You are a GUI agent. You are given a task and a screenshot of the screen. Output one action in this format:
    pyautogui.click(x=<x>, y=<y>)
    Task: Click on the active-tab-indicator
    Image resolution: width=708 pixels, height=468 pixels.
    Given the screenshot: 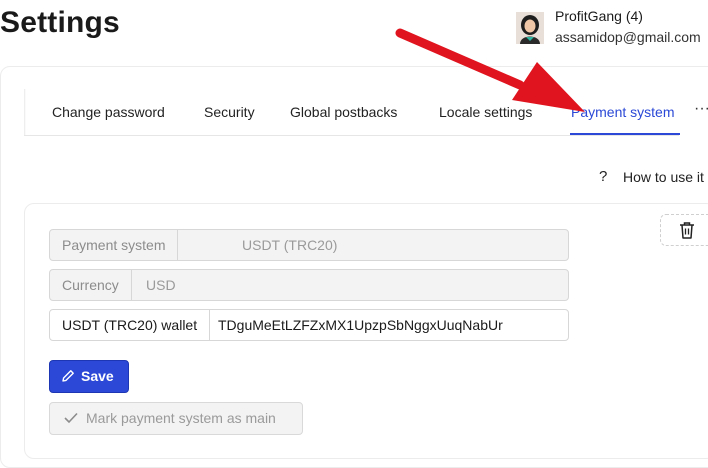 What is the action you would take?
    pyautogui.click(x=625, y=134)
    